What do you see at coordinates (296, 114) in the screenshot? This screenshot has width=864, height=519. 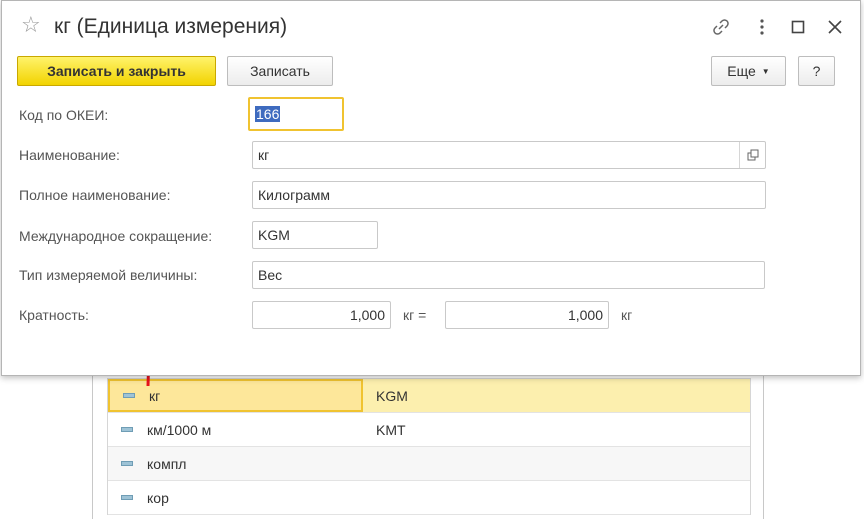 I see `okei-code-input: 166` at bounding box center [296, 114].